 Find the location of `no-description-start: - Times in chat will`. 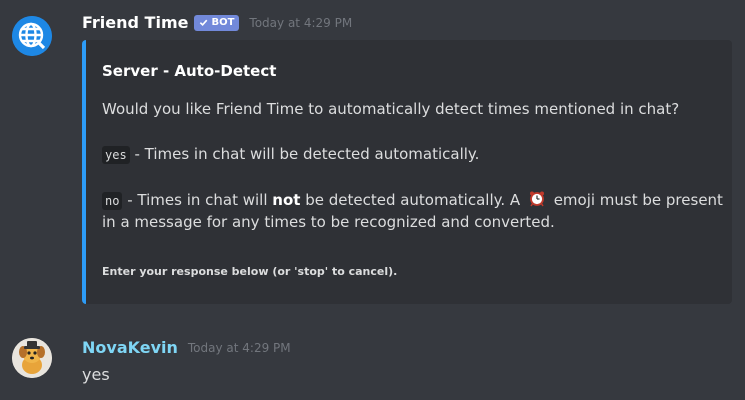

no-description-start: - Times in chat will is located at coordinates (197, 200).